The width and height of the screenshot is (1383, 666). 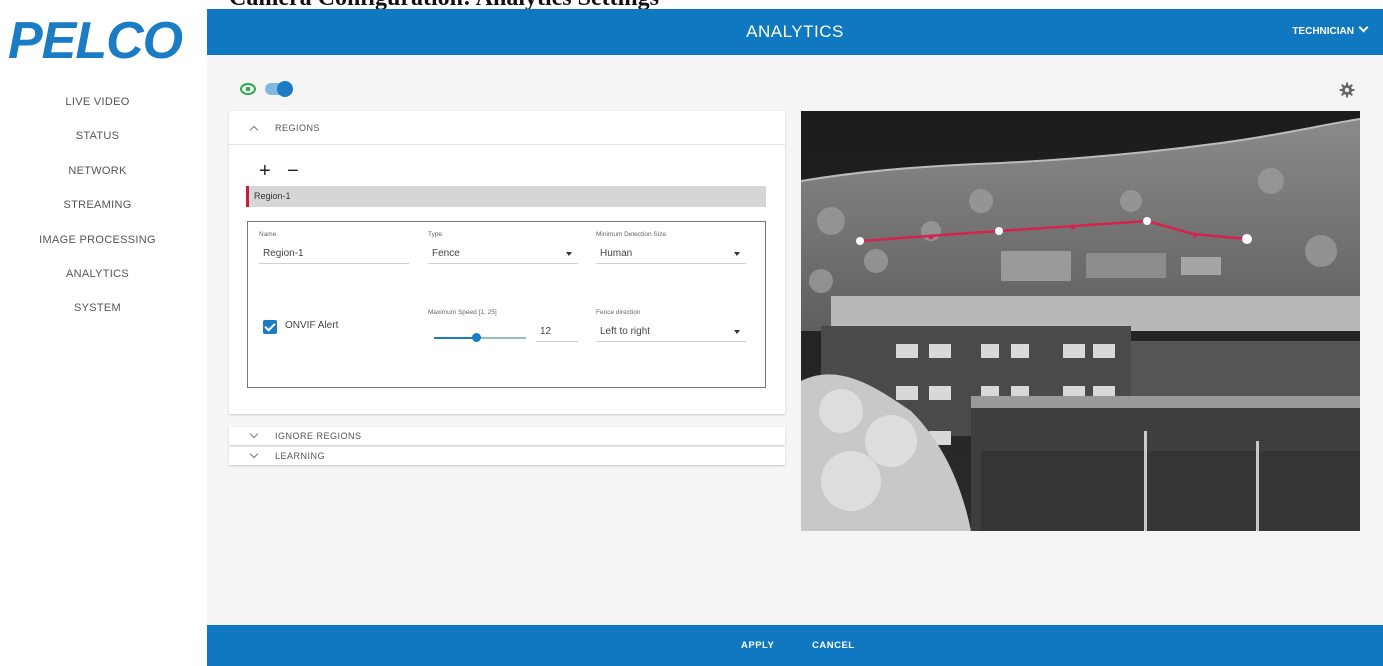 I want to click on header-bar: ANALYTICS TECHNICIAN, so click(x=795, y=32).